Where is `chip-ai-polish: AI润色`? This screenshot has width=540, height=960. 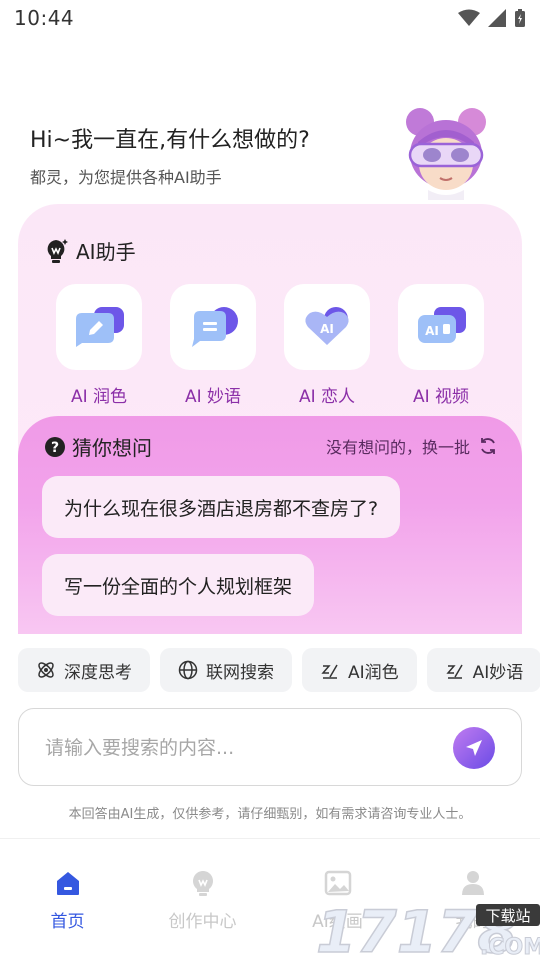
chip-ai-polish: AI润色 is located at coordinates (359, 670).